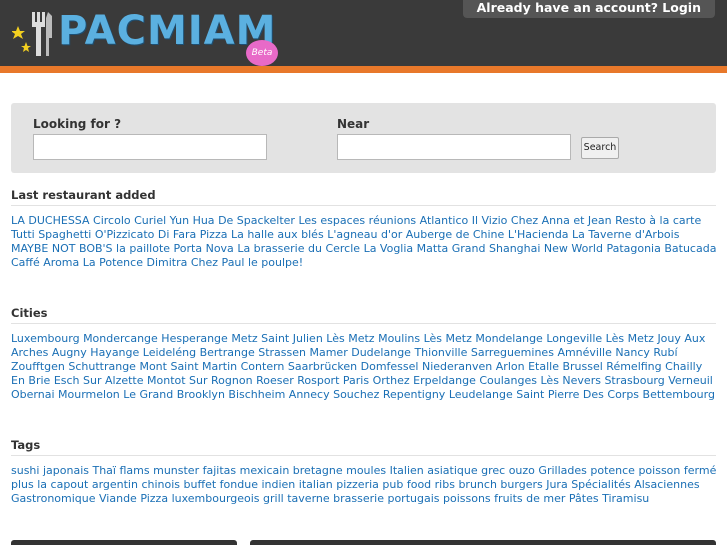 The width and height of the screenshot is (727, 545). Describe the element at coordinates (318, 470) in the screenshot. I see `tag-link: bretagne` at that location.